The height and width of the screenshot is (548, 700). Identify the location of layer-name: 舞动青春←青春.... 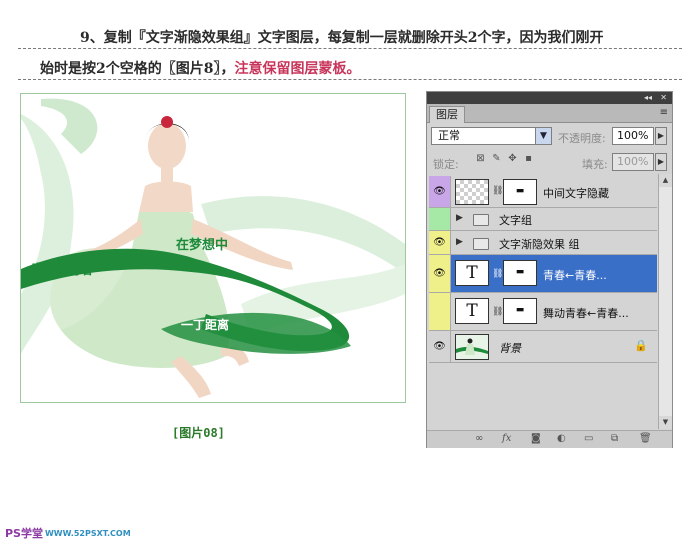
(586, 313).